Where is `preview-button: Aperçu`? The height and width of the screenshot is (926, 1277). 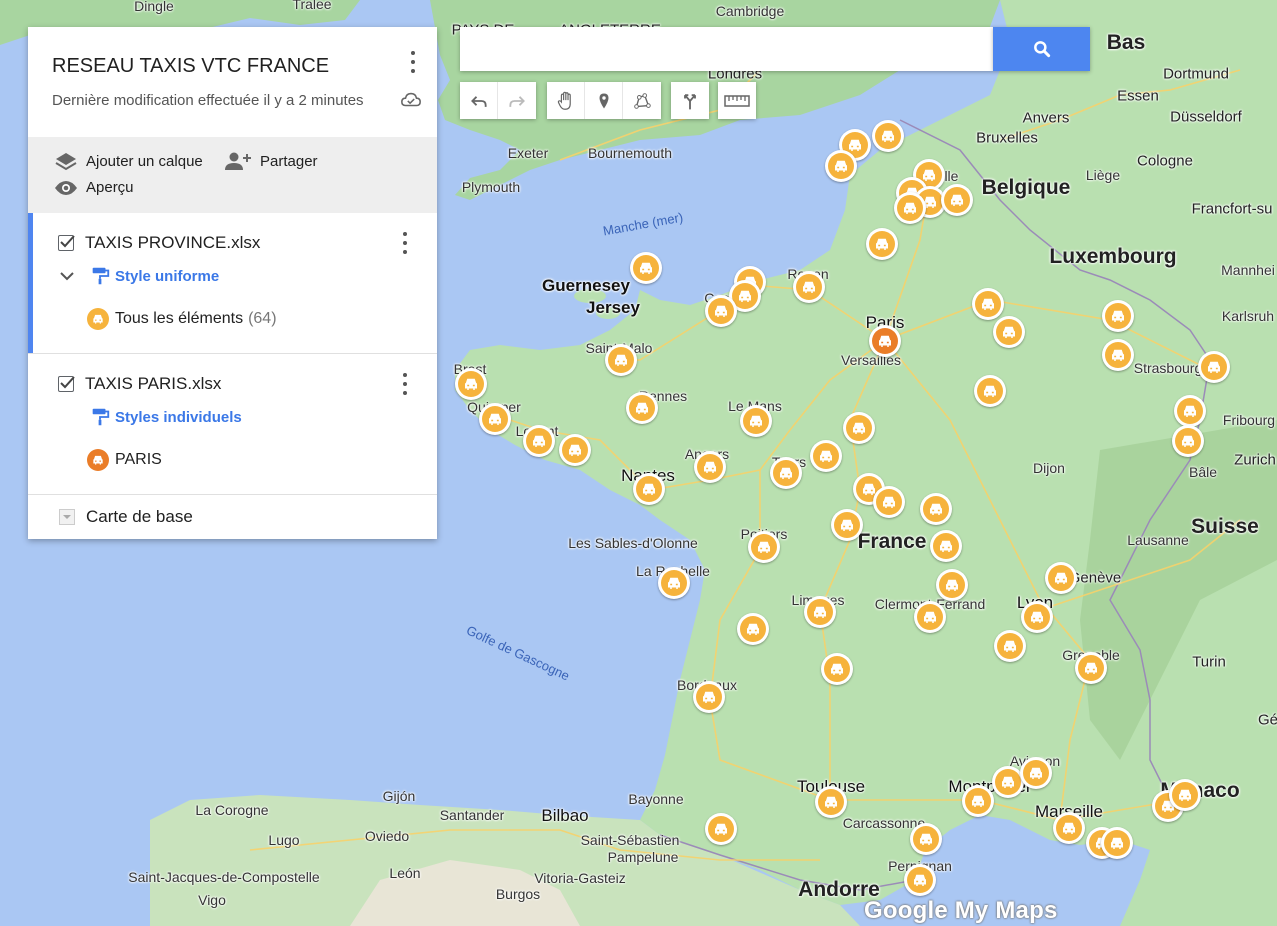 preview-button: Aperçu is located at coordinates (94, 187).